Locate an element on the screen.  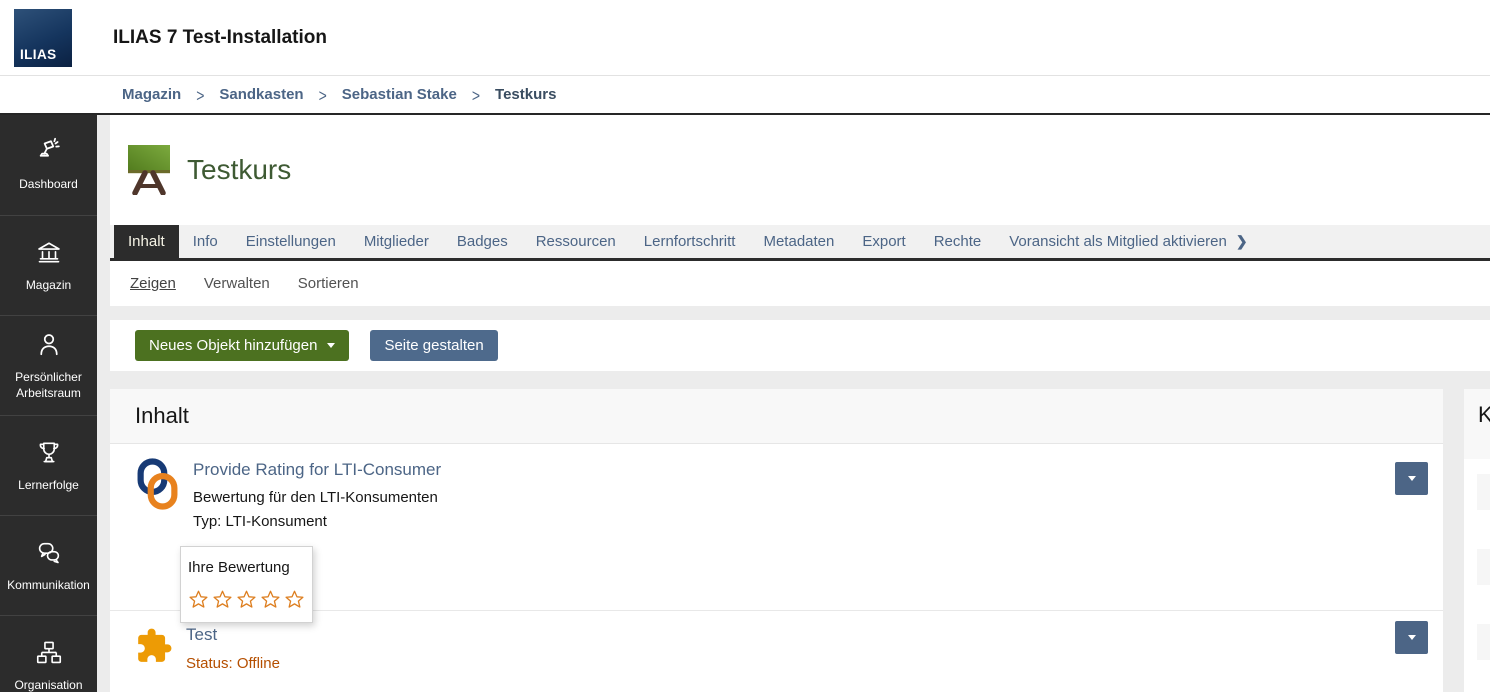
rating-tooltip-title: Ihre Bewertung is located at coordinates (239, 567).